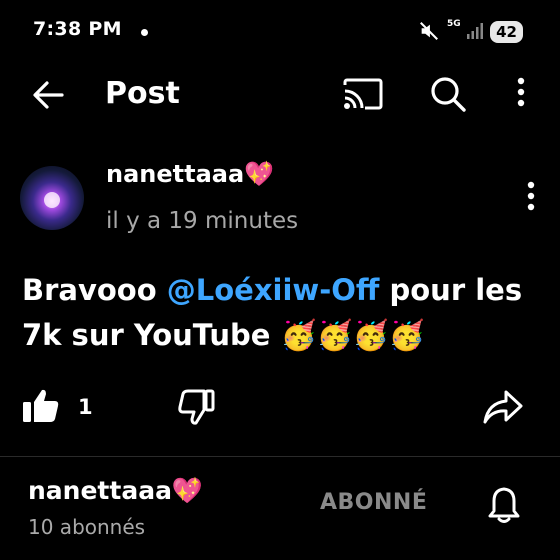  What do you see at coordinates (77, 29) in the screenshot?
I see `status-time: 7:38 PM` at bounding box center [77, 29].